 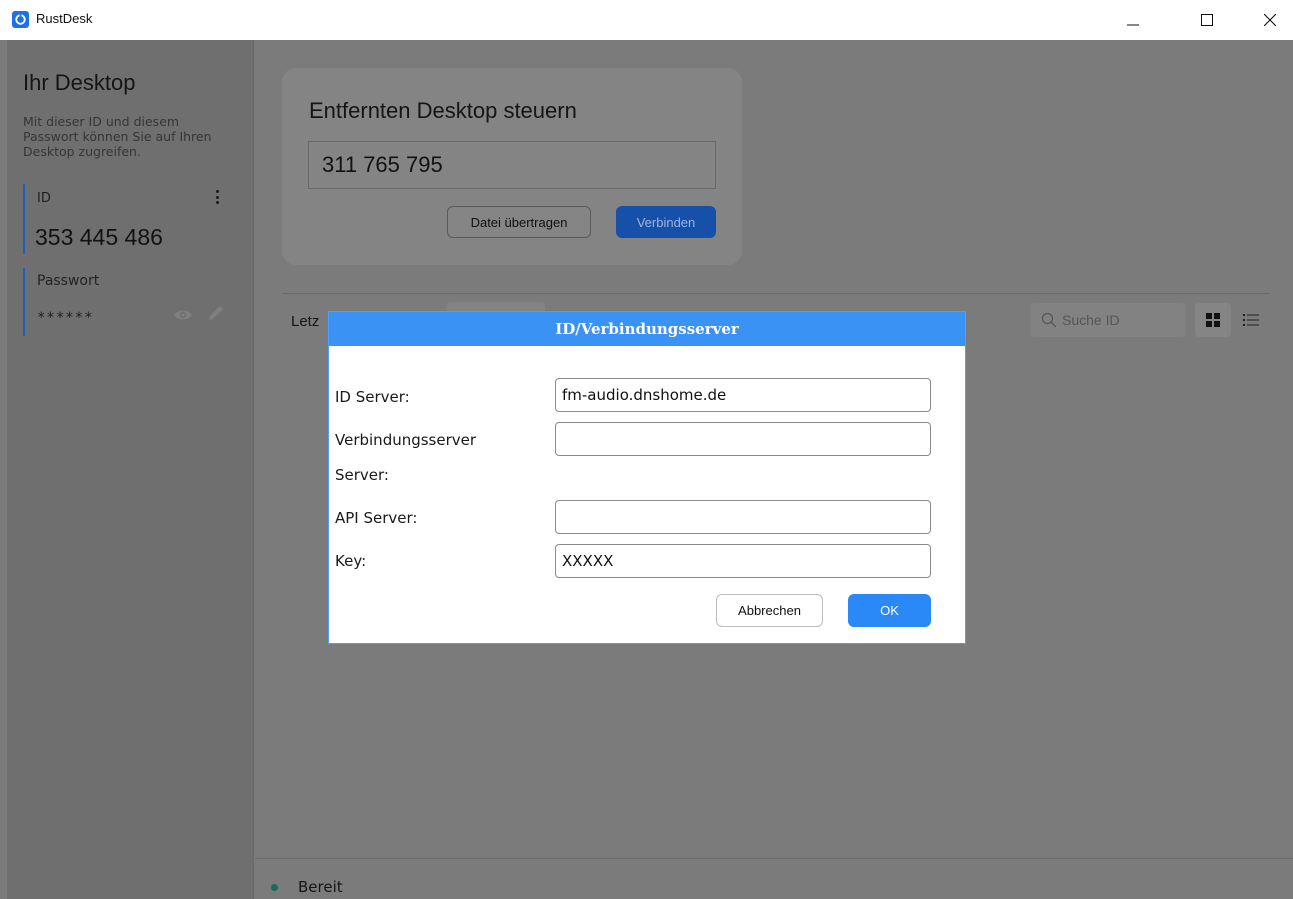 I want to click on minimize-icon, so click(x=1133, y=25).